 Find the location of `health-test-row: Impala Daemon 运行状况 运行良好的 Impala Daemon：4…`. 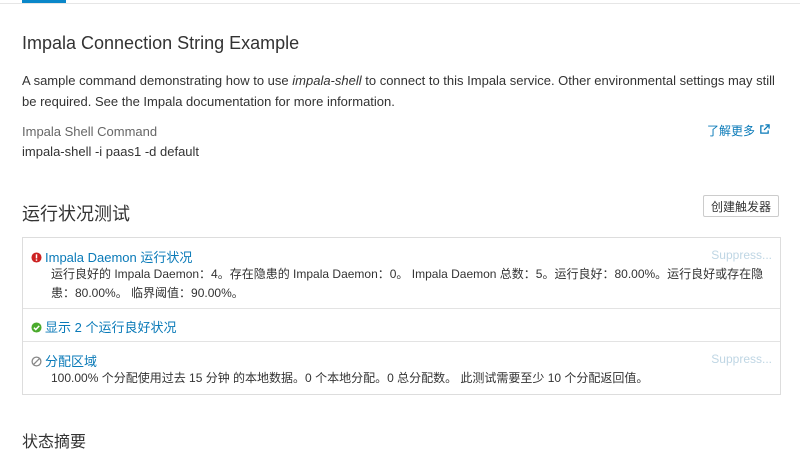

health-test-row: Impala Daemon 运行状况 运行良好的 Impala Daemon：4… is located at coordinates (401, 273).